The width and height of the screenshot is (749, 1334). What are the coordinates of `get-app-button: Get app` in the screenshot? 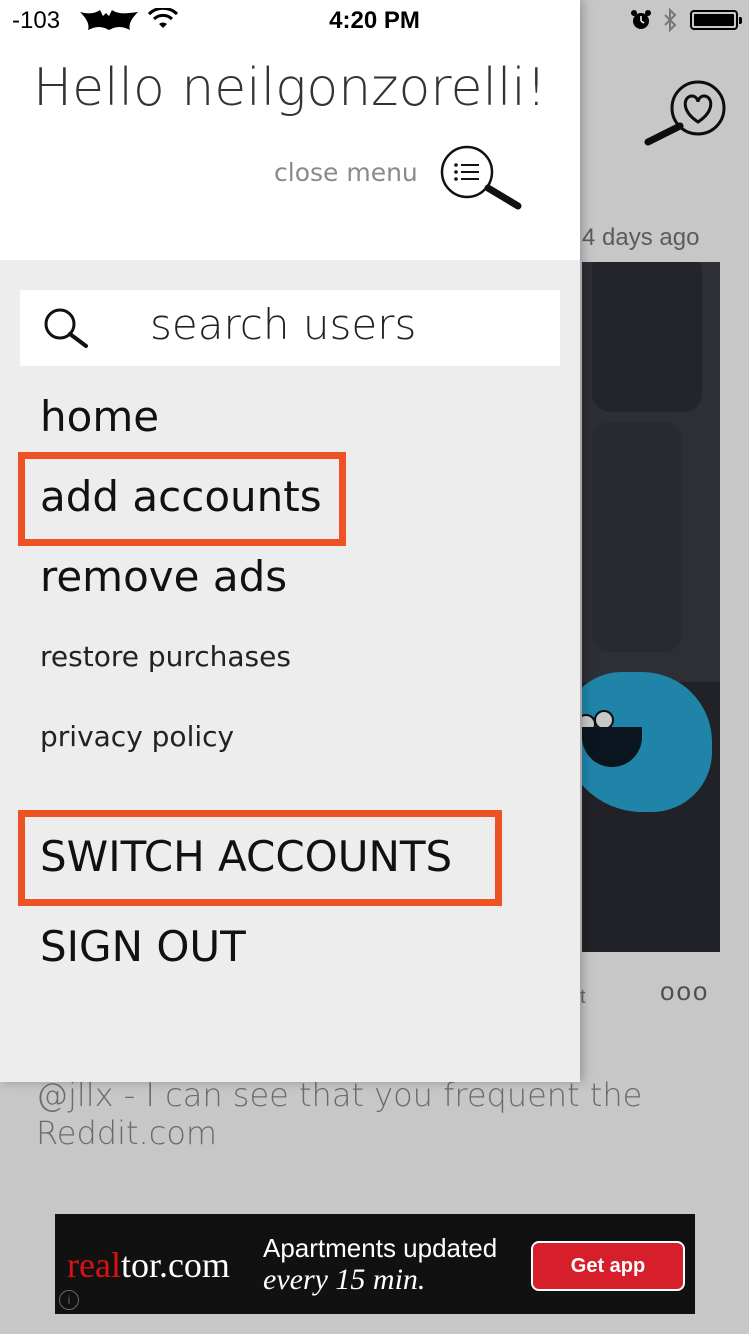 It's located at (608, 1266).